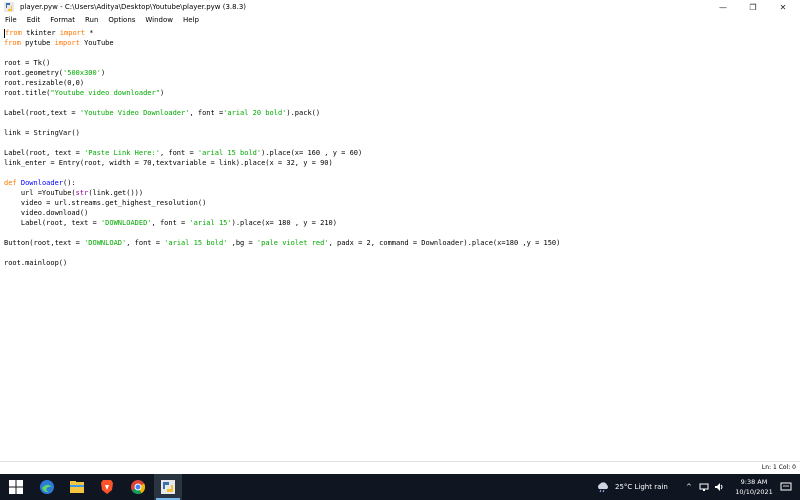 Image resolution: width=800 pixels, height=500 pixels. Describe the element at coordinates (400, 20) in the screenshot. I see `menu-bar: File Edit Format Run Options Window Help` at that location.